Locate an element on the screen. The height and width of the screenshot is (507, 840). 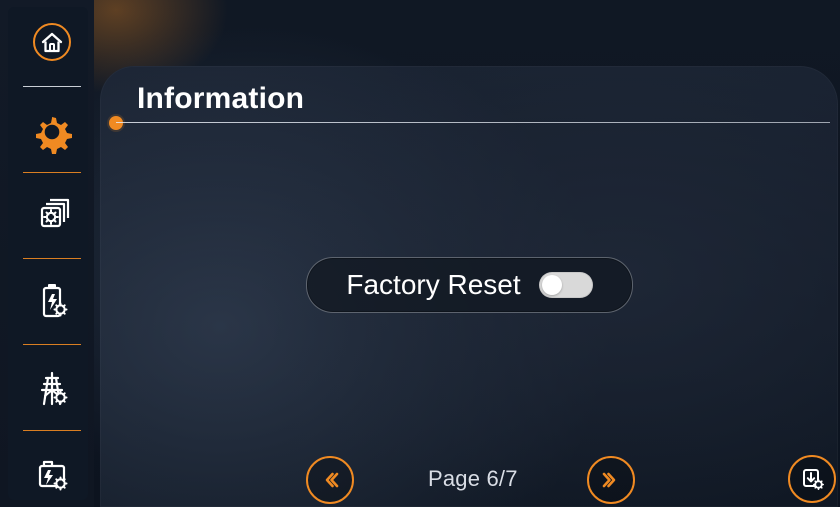
previous-page-button is located at coordinates (330, 480).